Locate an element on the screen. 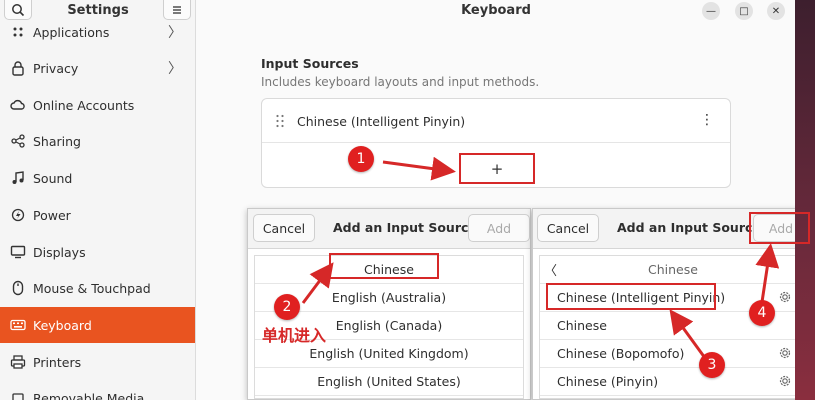 This screenshot has width=815, height=400. sidebar-item-label: Privacy is located at coordinates (56, 68).